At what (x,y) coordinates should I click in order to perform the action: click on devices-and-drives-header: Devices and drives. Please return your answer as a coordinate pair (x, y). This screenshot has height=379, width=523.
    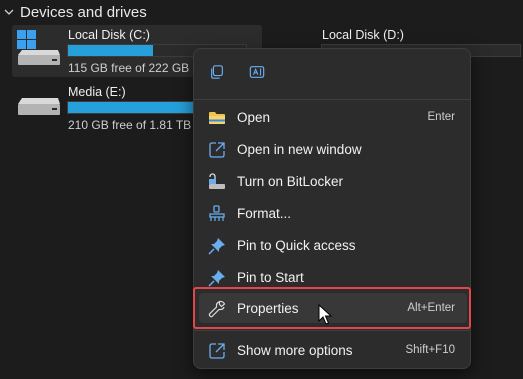
    Looking at the image, I should click on (73, 12).